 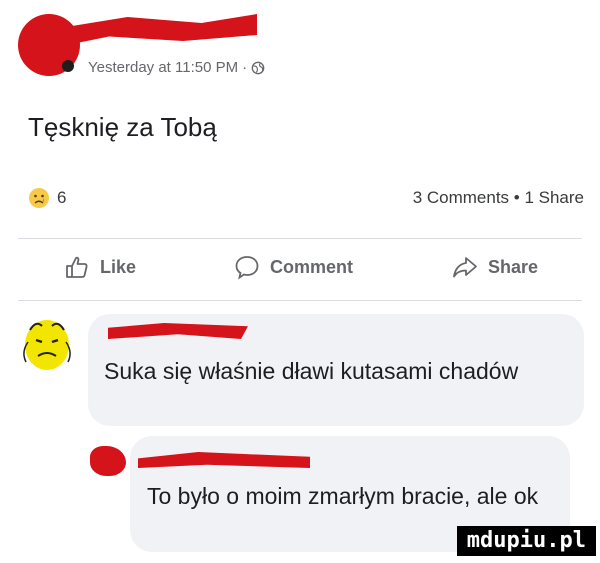 What do you see at coordinates (498, 198) in the screenshot?
I see `comments-shares-stats: 3 Comments • 1 Share` at bounding box center [498, 198].